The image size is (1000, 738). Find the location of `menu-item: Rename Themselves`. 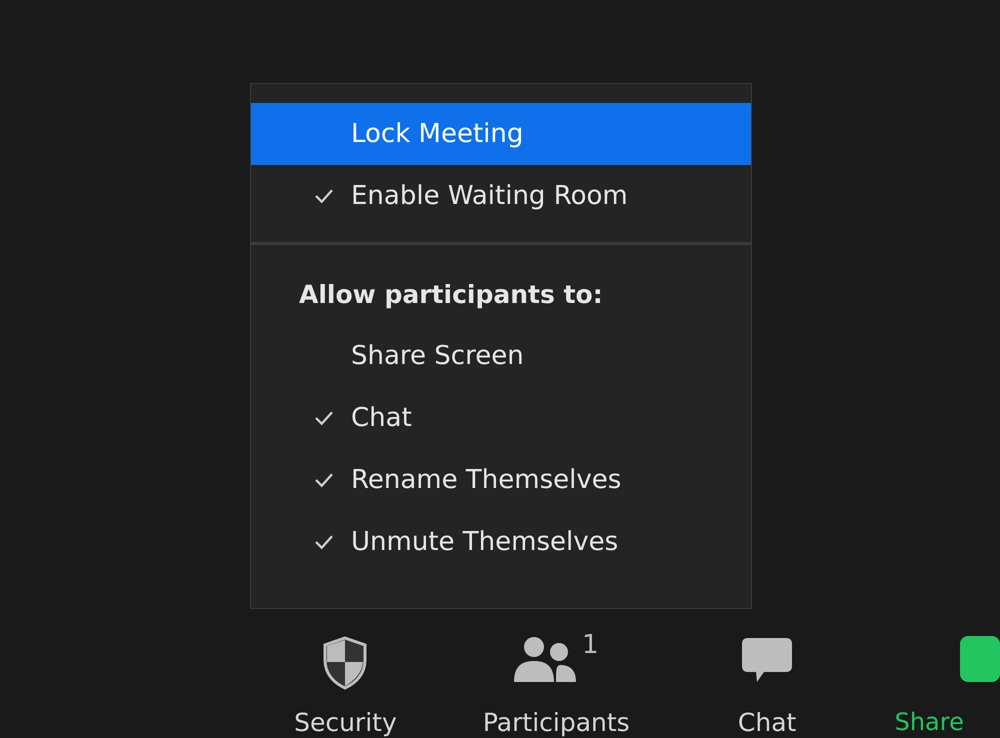

menu-item: Rename Themselves is located at coordinates (501, 480).